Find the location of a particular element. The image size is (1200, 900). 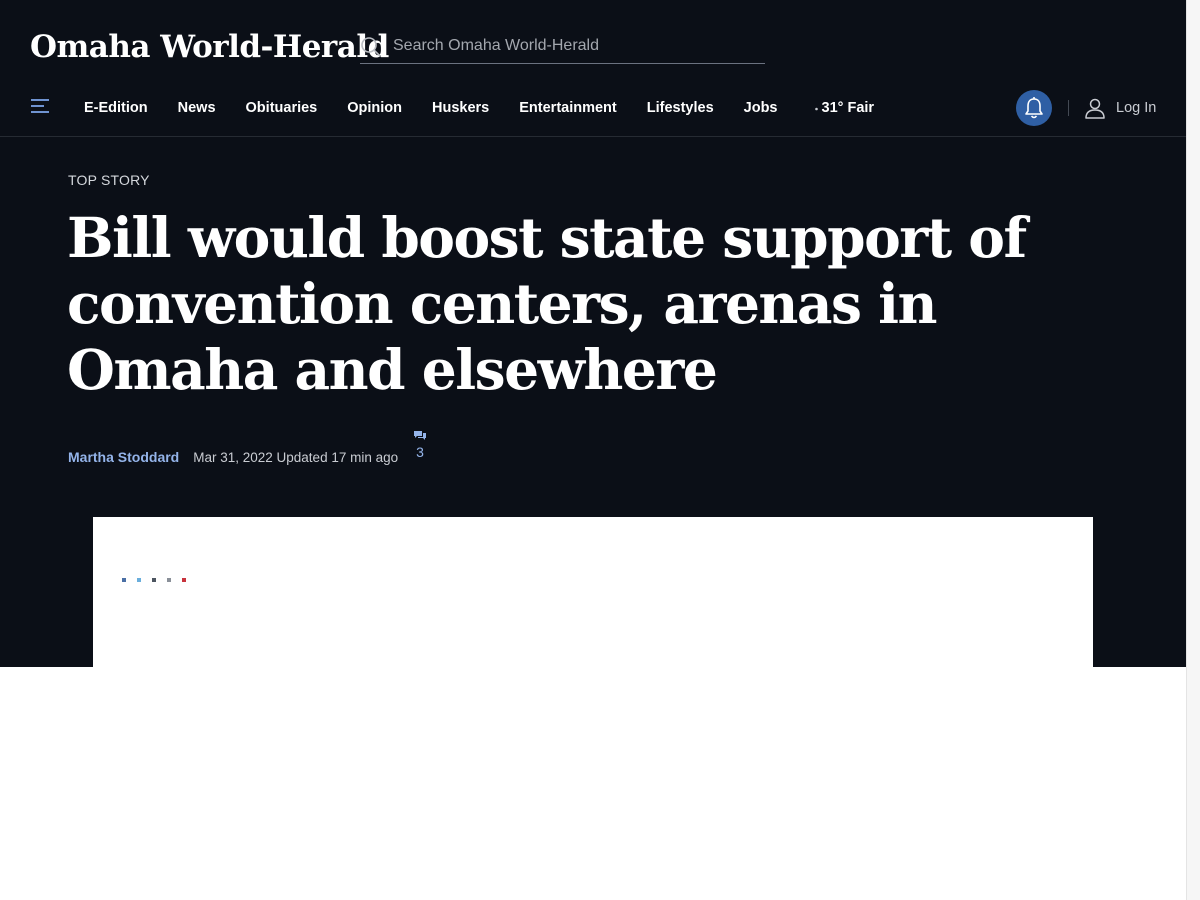

nav-item-obituaries: Obituaries is located at coordinates (282, 108).